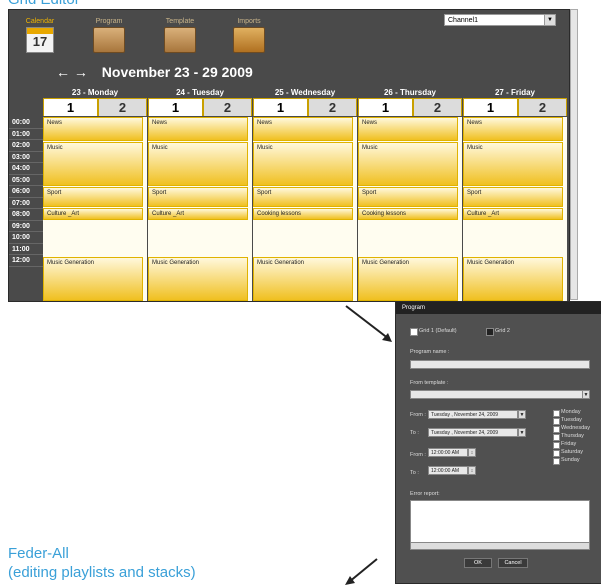 This screenshot has height=587, width=601. What do you see at coordinates (571, 412) in the screenshot?
I see `weekday-label: Monday` at bounding box center [571, 412].